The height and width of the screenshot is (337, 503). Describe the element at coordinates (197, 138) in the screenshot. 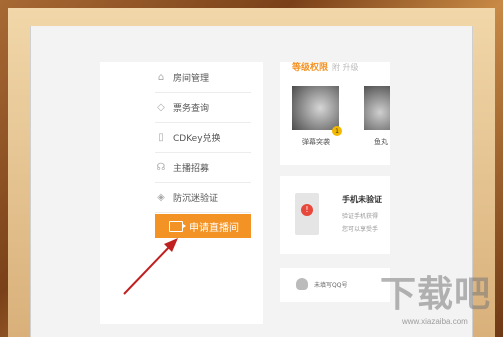

I see `menu-item-label: CDKey兑换` at that location.